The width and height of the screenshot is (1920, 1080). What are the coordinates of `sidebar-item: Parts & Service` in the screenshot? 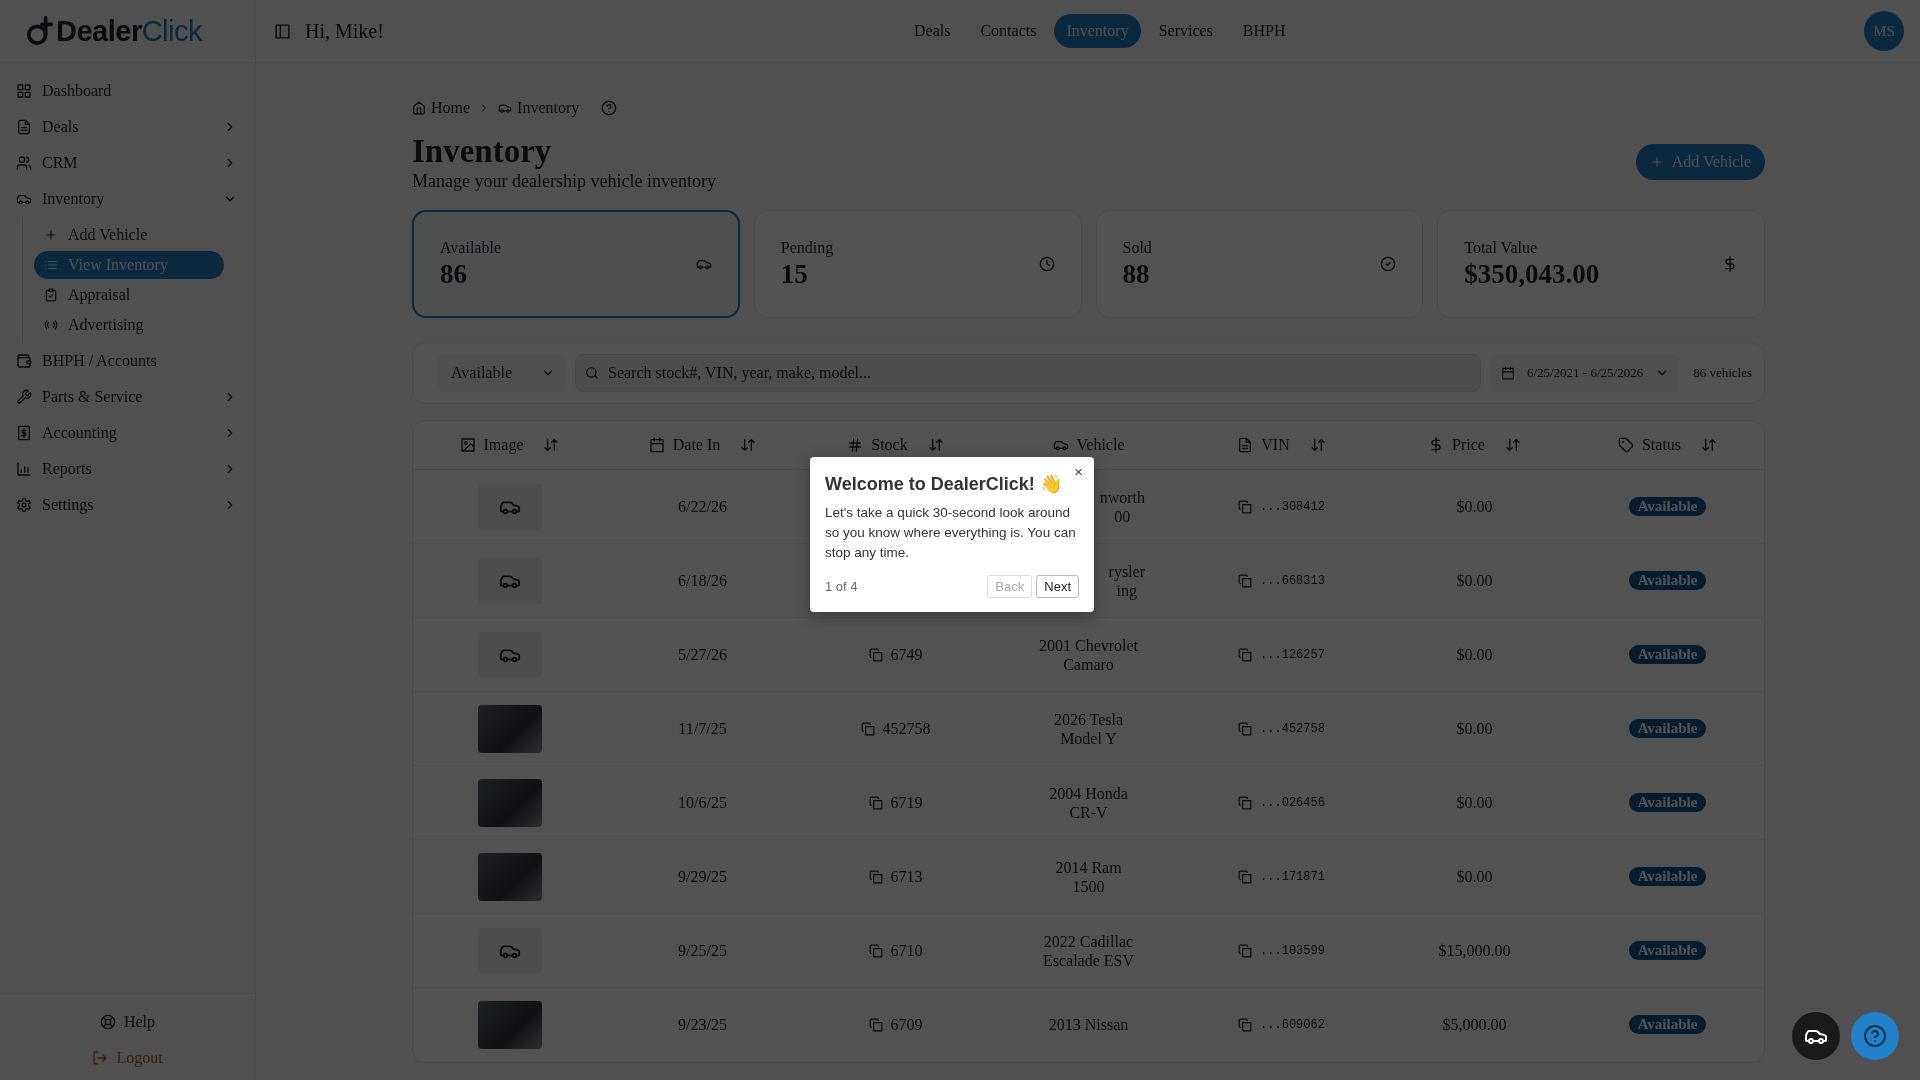 It's located at (127, 397).